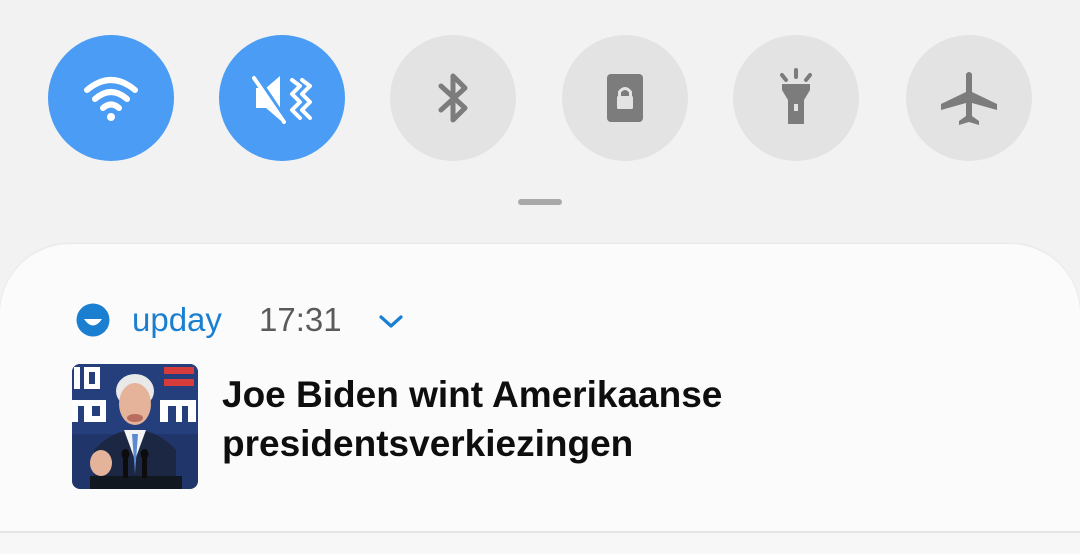 Image resolution: width=1080 pixels, height=554 pixels. I want to click on wifi-toggle, so click(111, 98).